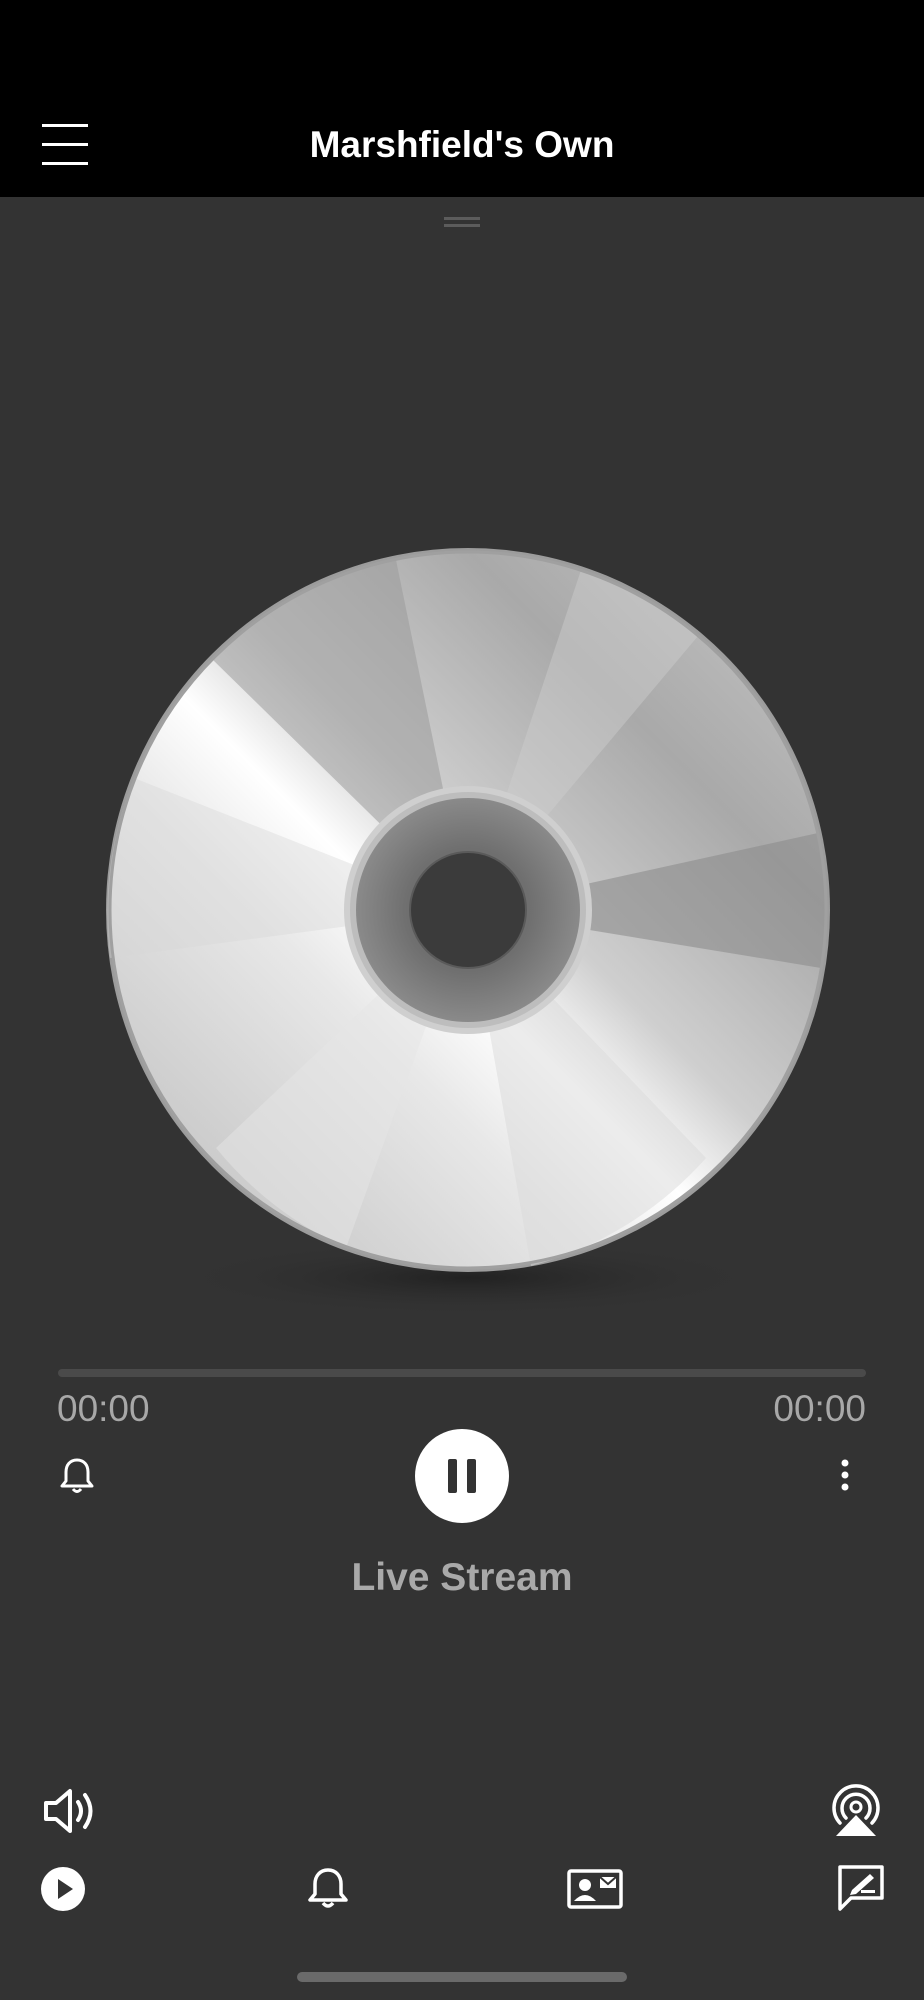 This screenshot has width=924, height=2000. Describe the element at coordinates (63, 1889) in the screenshot. I see `play-circle-icon` at that location.